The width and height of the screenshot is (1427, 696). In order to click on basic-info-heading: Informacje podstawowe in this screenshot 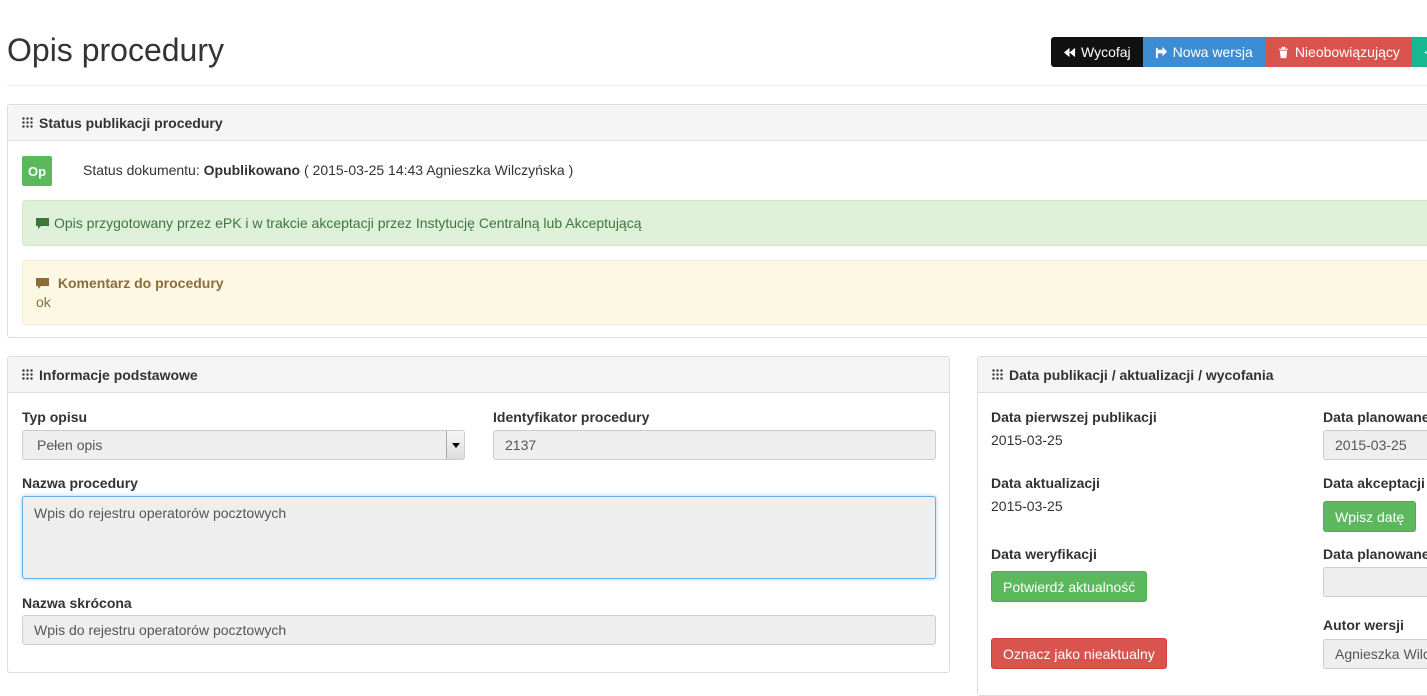, I will do `click(478, 375)`.